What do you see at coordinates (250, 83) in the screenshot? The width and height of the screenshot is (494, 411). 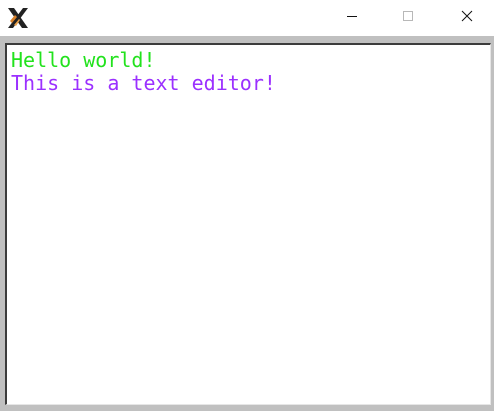 I see `editor-line: This is a text editor!` at bounding box center [250, 83].